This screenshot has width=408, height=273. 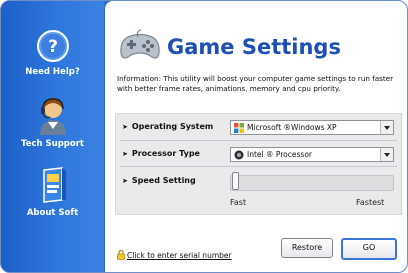 I want to click on os-select: Microsoft ®Windows XP, so click(x=312, y=127).